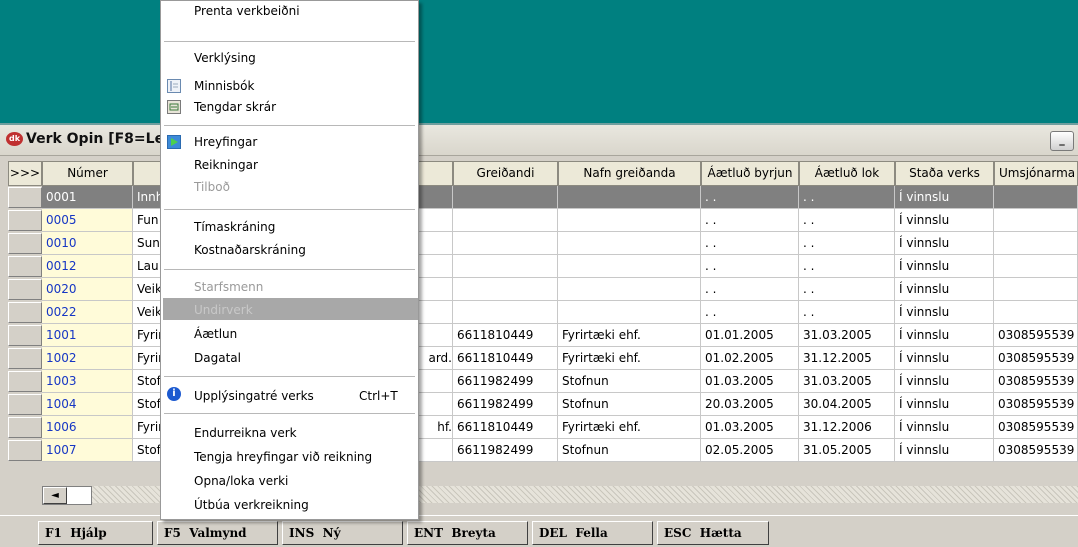 This screenshot has height=547, width=1078. Describe the element at coordinates (847, 427) in the screenshot. I see `cell-end-date: 31.12.2006` at that location.